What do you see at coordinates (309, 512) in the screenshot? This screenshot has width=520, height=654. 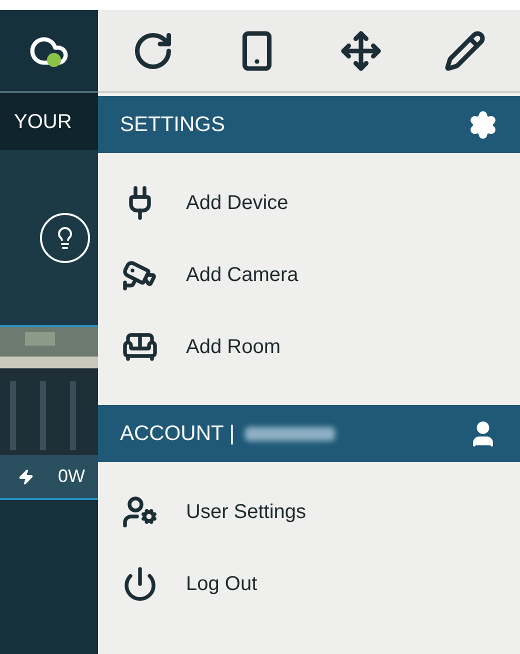 I see `menu-item: User Settings` at bounding box center [309, 512].